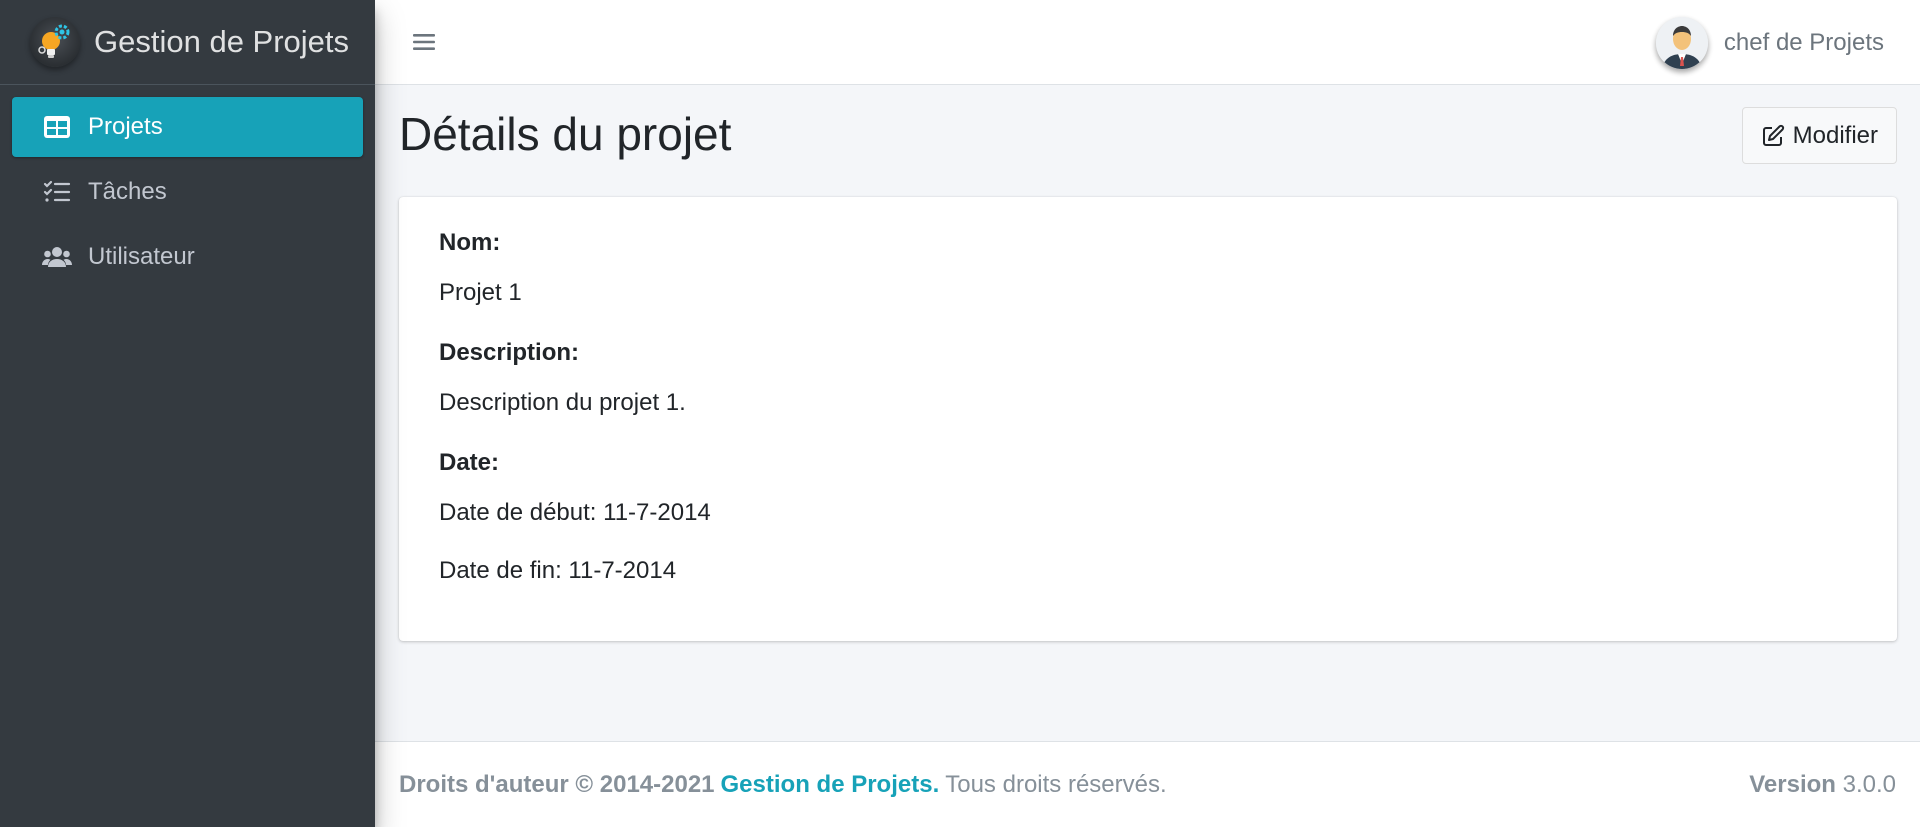 This screenshot has width=1920, height=827. I want to click on sidebar-item-taches: Tâches, so click(187, 192).